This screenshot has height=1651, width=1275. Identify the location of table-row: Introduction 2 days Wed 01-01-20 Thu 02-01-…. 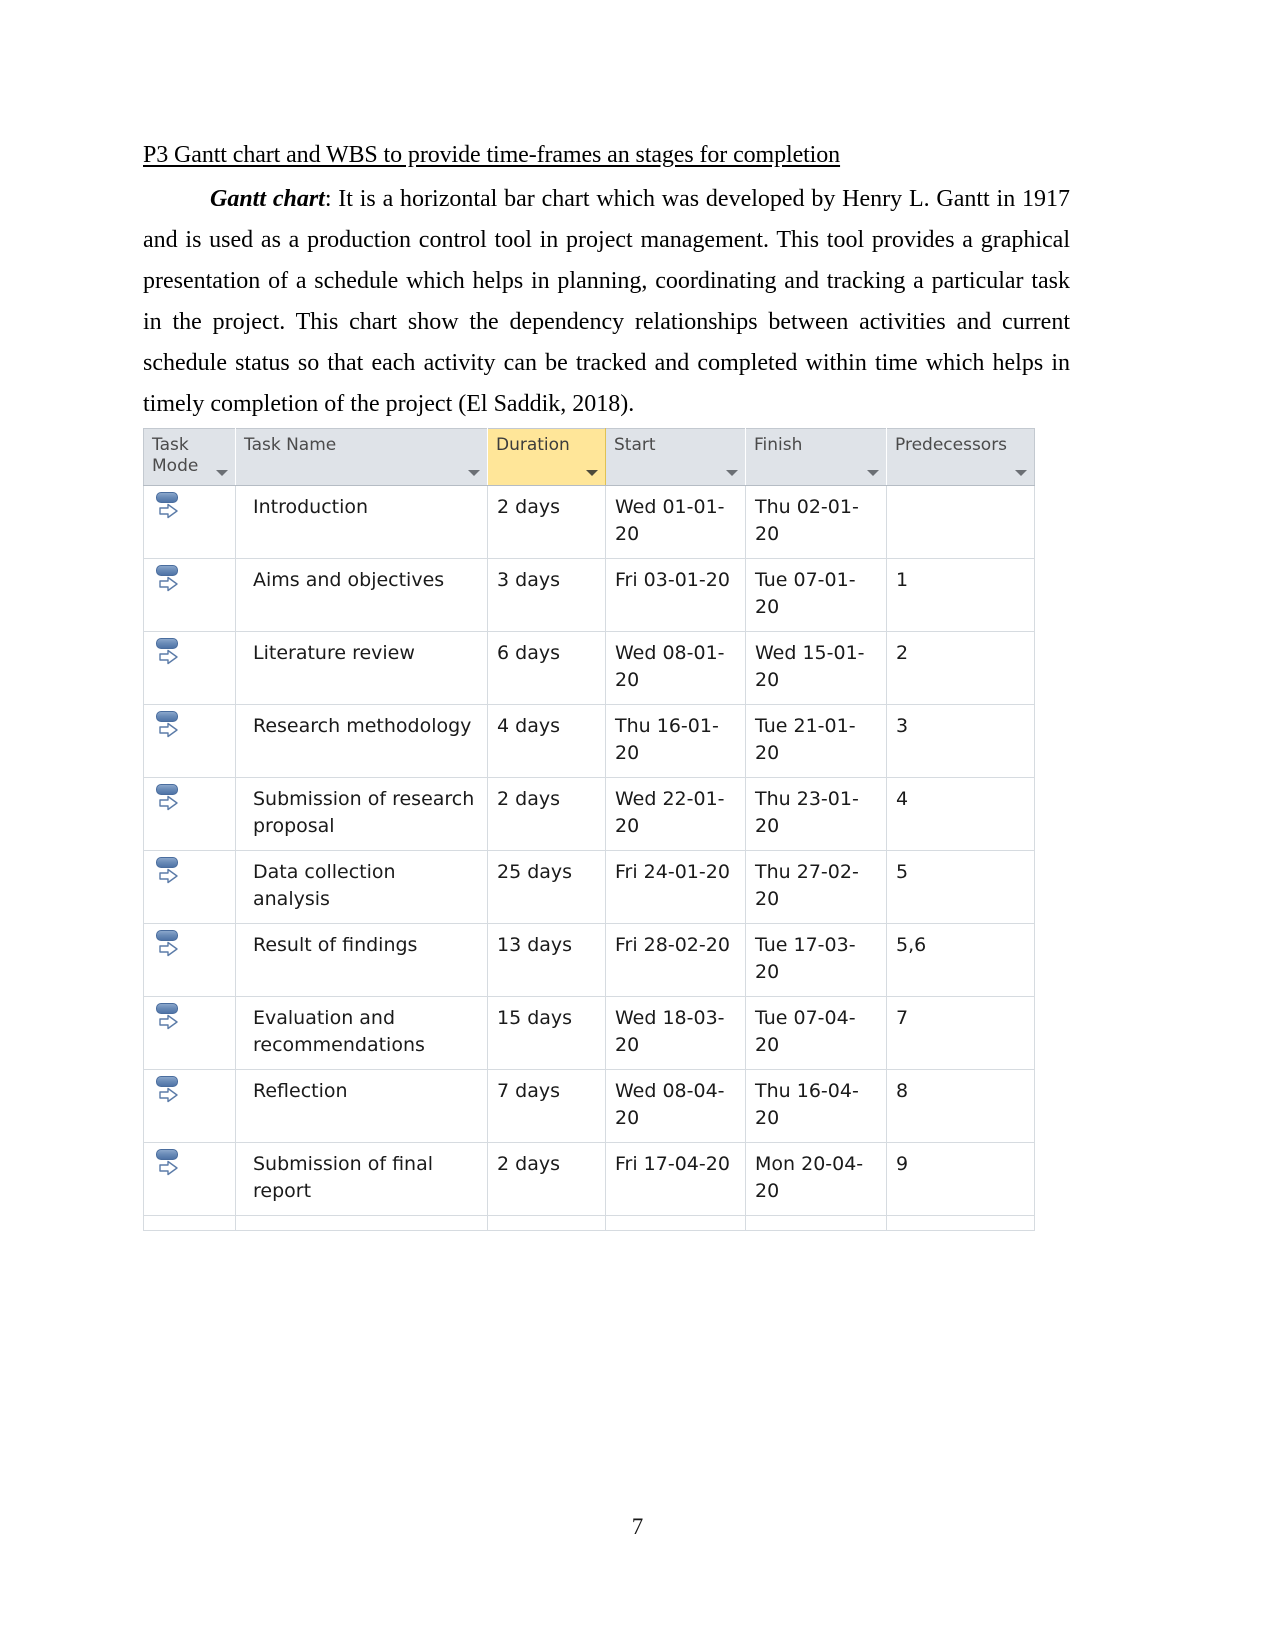
(589, 522).